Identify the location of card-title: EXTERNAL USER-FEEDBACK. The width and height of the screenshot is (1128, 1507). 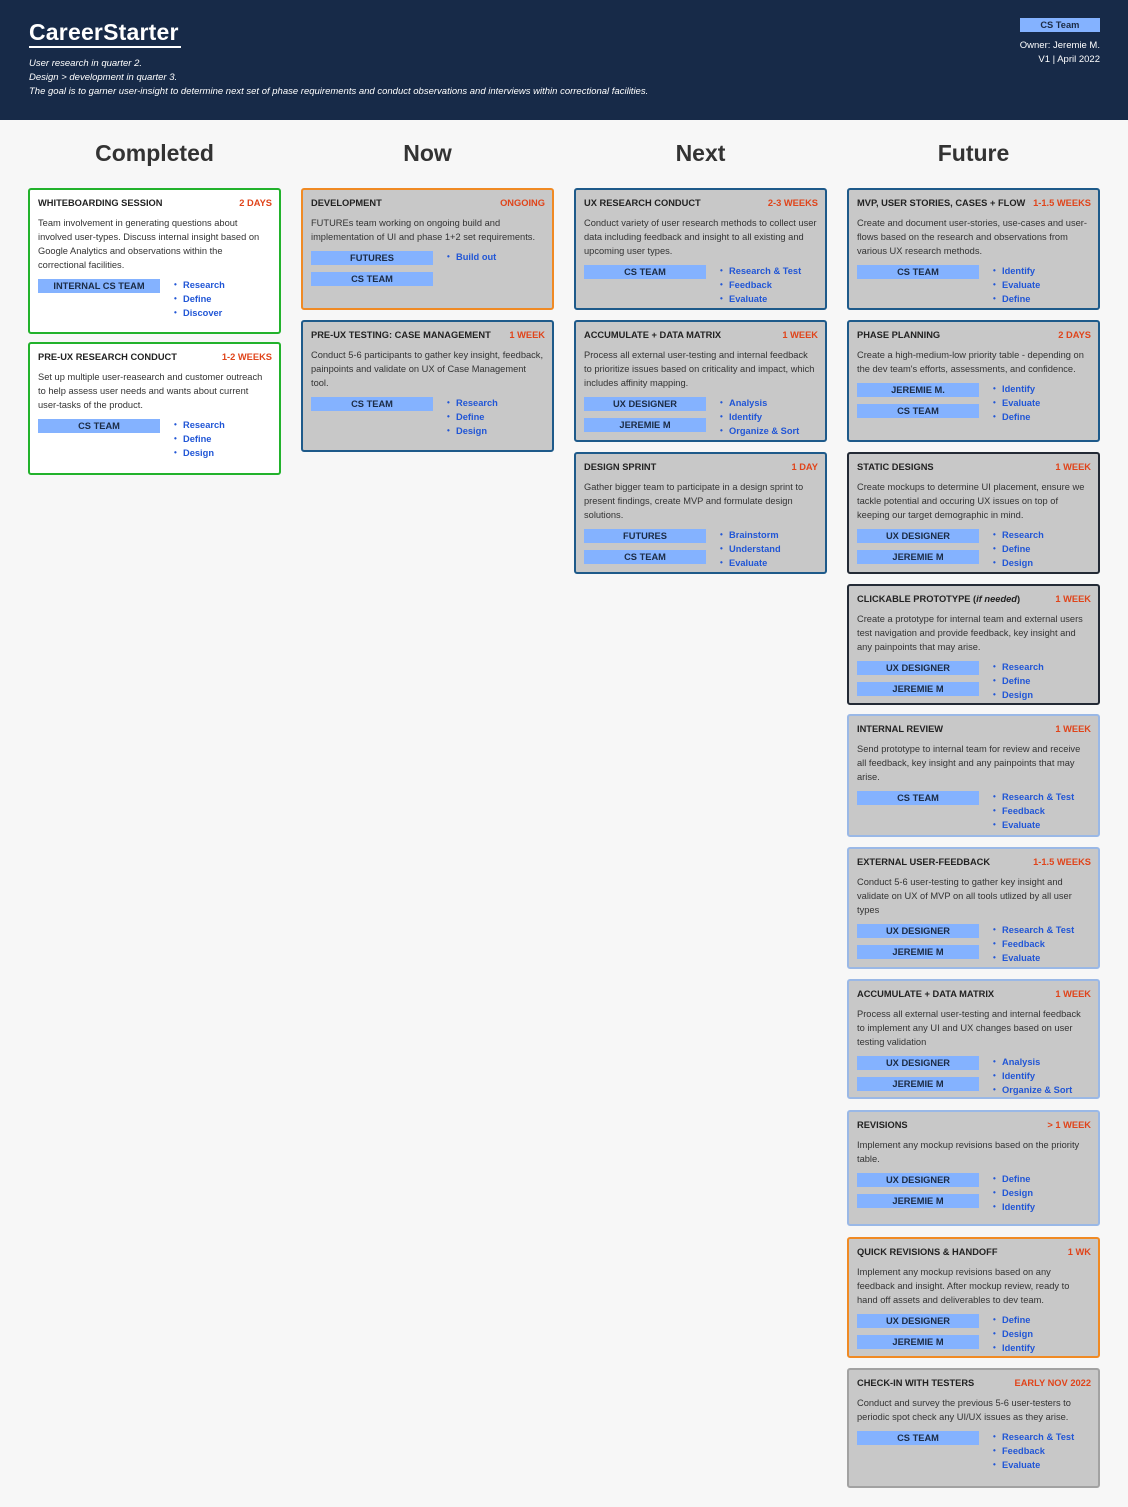
(923, 862).